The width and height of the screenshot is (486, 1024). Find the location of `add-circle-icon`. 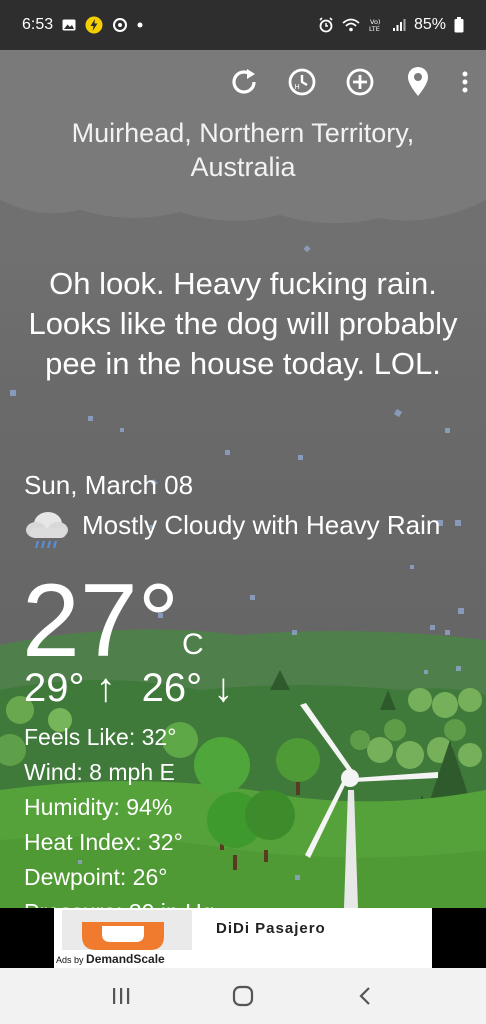

add-circle-icon is located at coordinates (360, 82).